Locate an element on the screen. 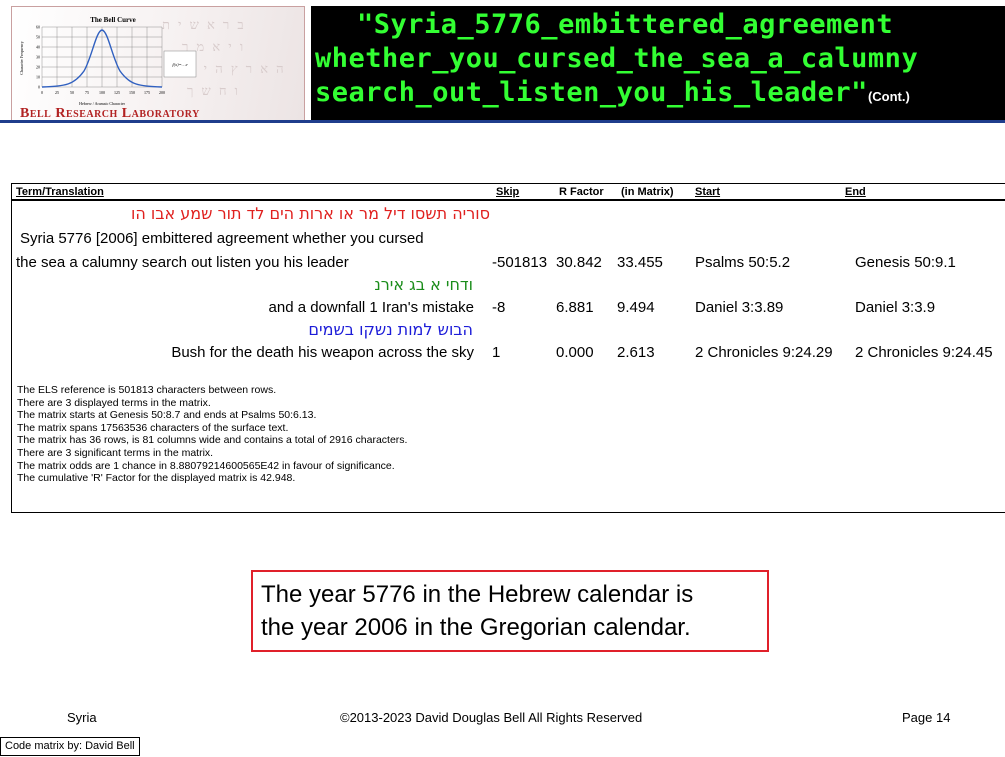 This screenshot has height=757, width=1005. callout-line-2: the year 2006 in the Gregorian calendar. is located at coordinates (476, 627).